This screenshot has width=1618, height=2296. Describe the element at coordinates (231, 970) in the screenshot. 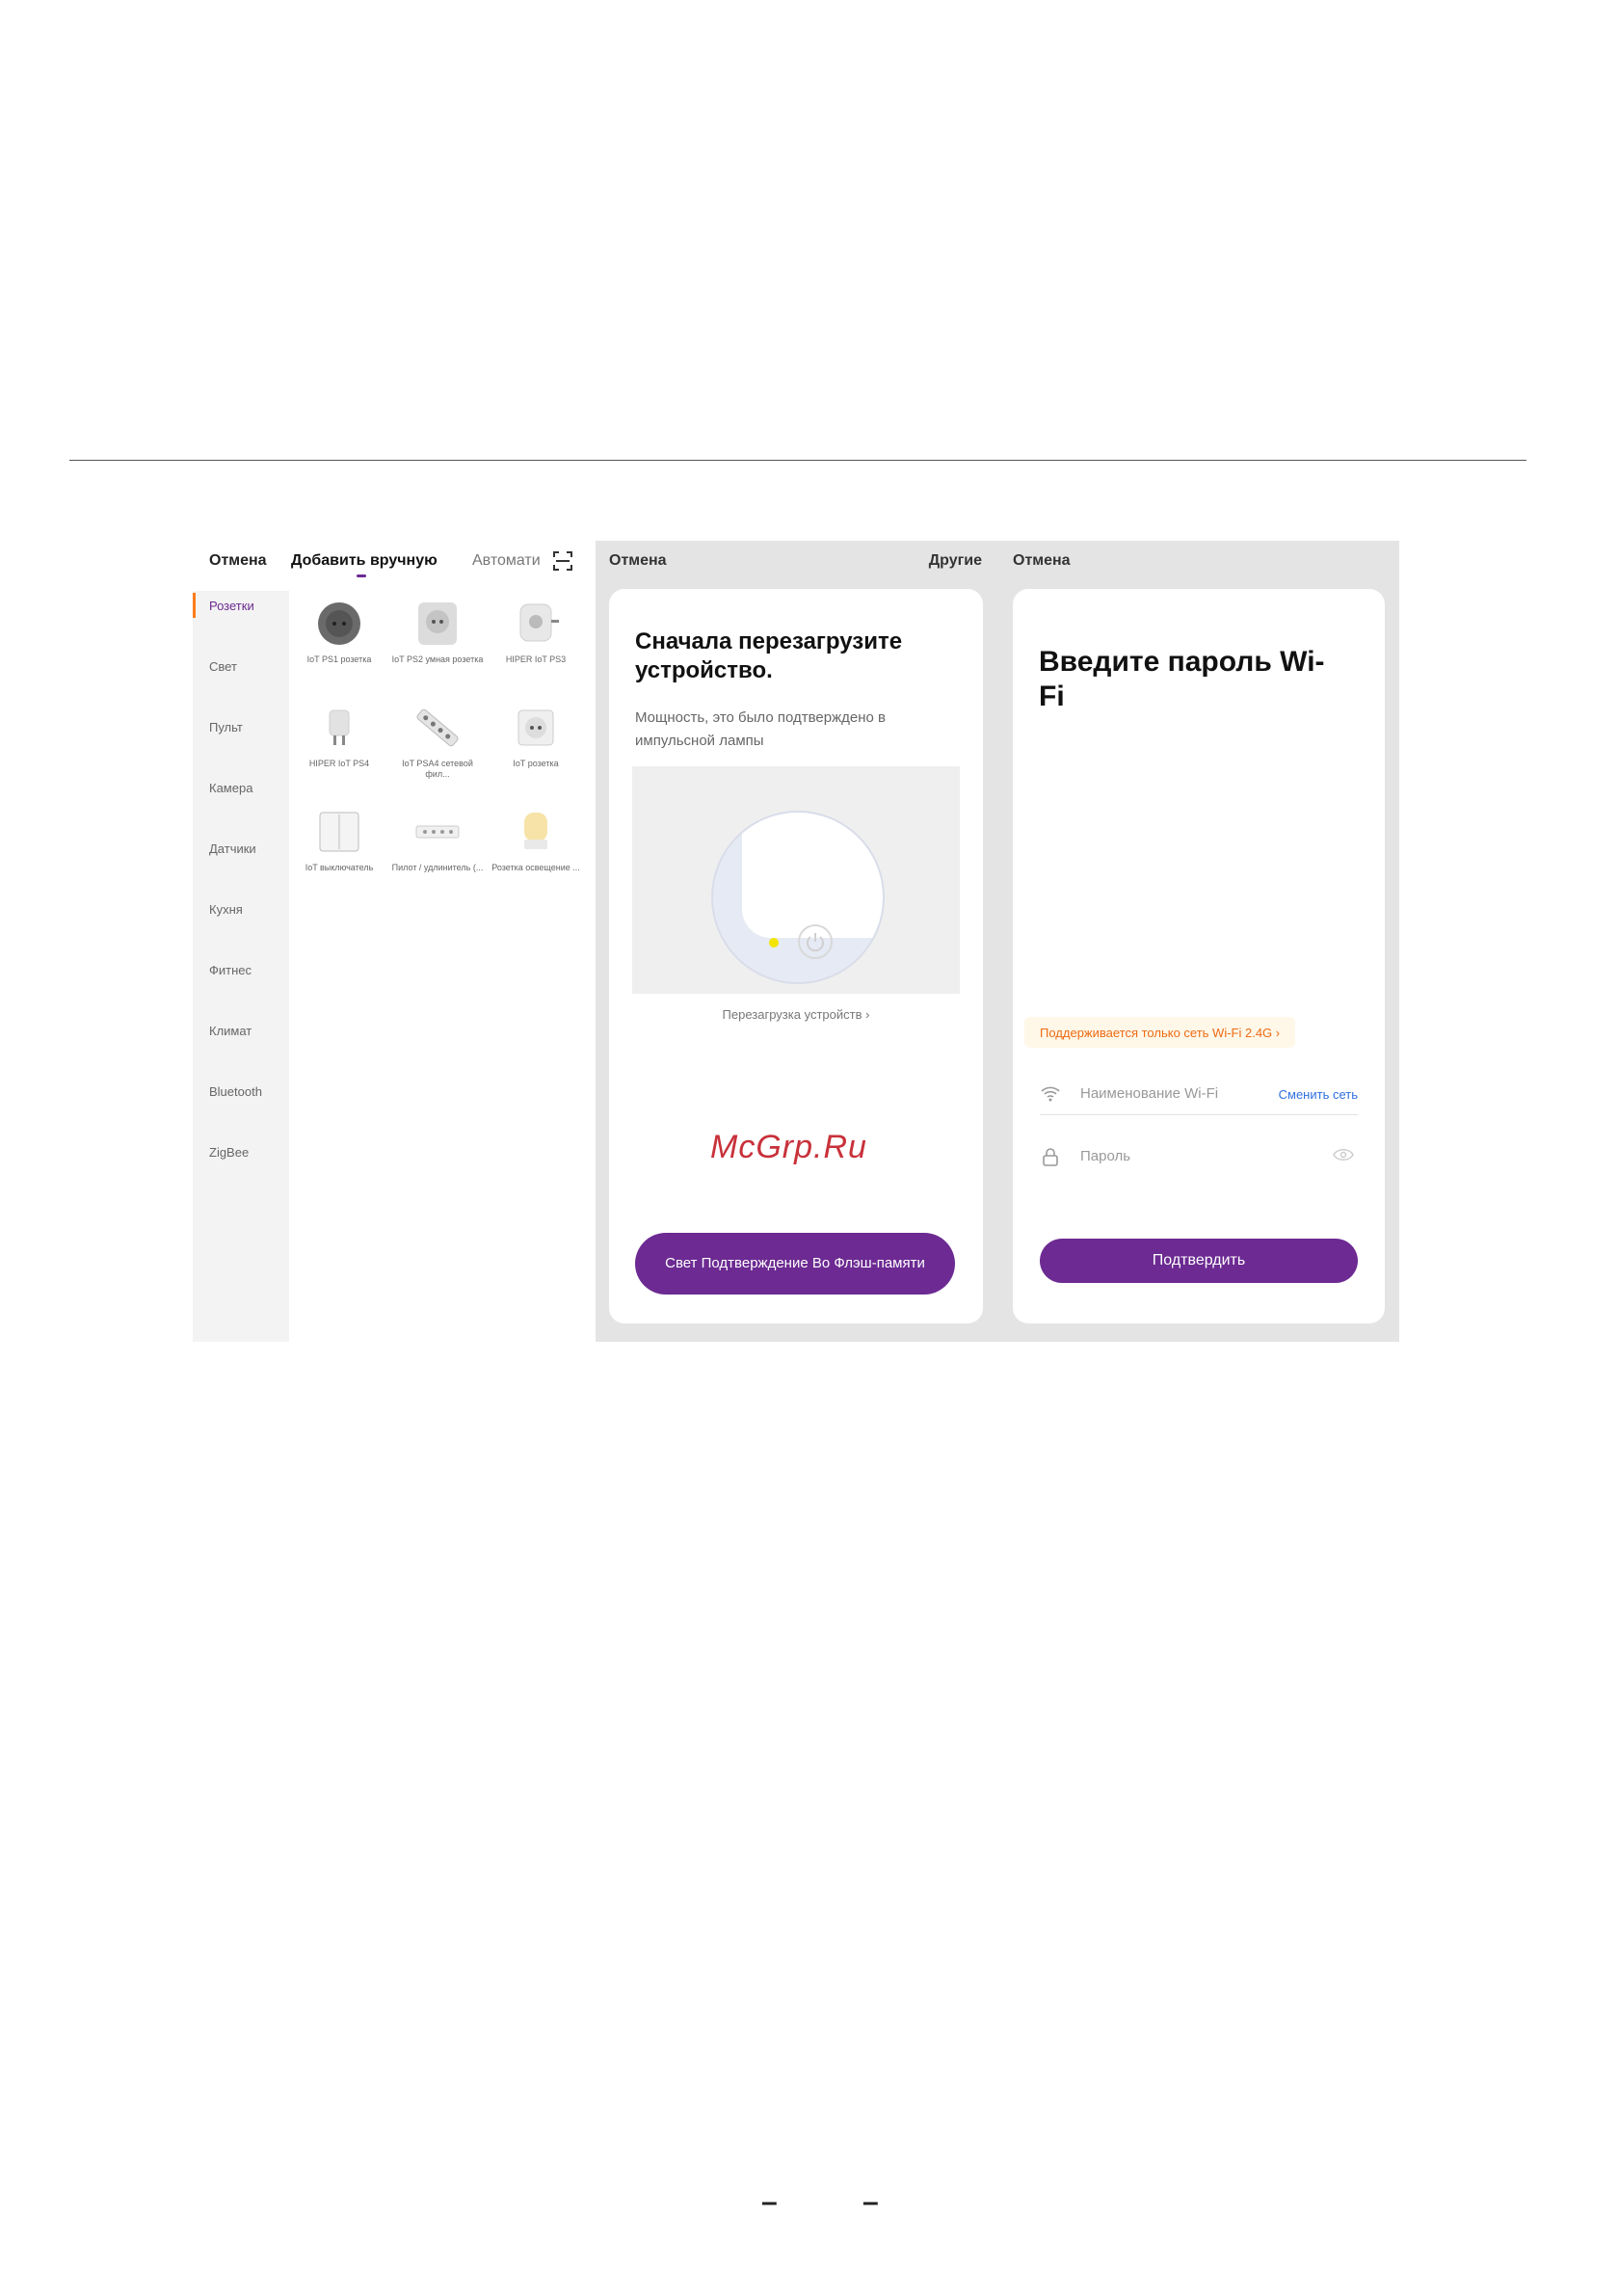

I see `category-item-fitness: Фитнес` at that location.